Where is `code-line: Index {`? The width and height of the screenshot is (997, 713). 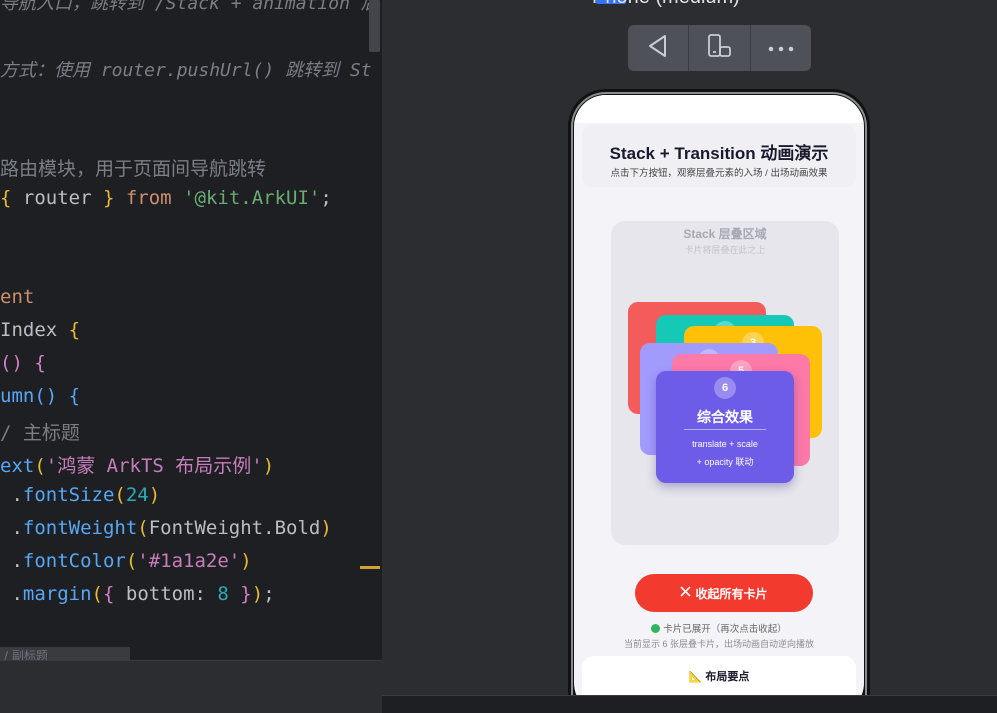 code-line: Index { is located at coordinates (40, 330).